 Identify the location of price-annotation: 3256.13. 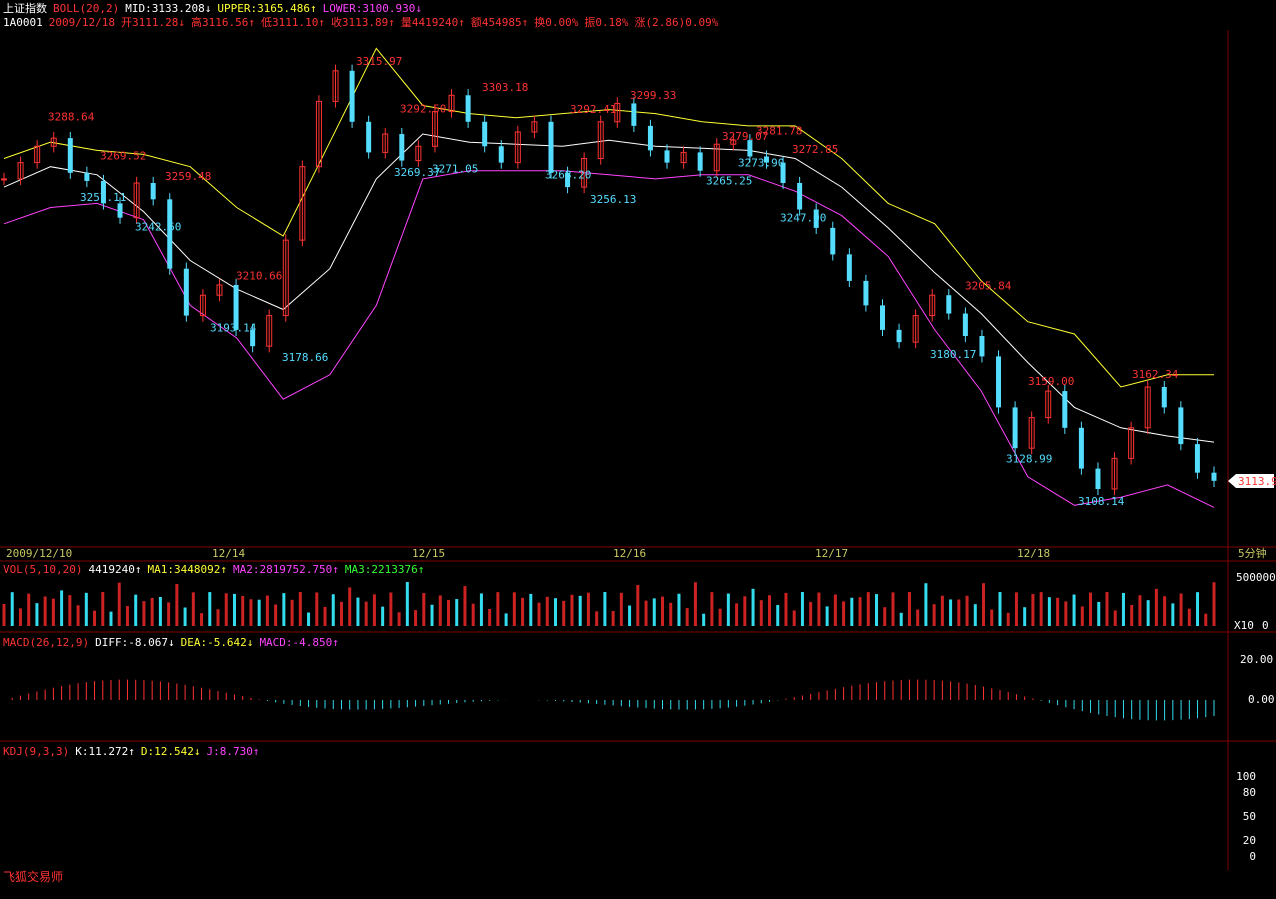
(613, 199).